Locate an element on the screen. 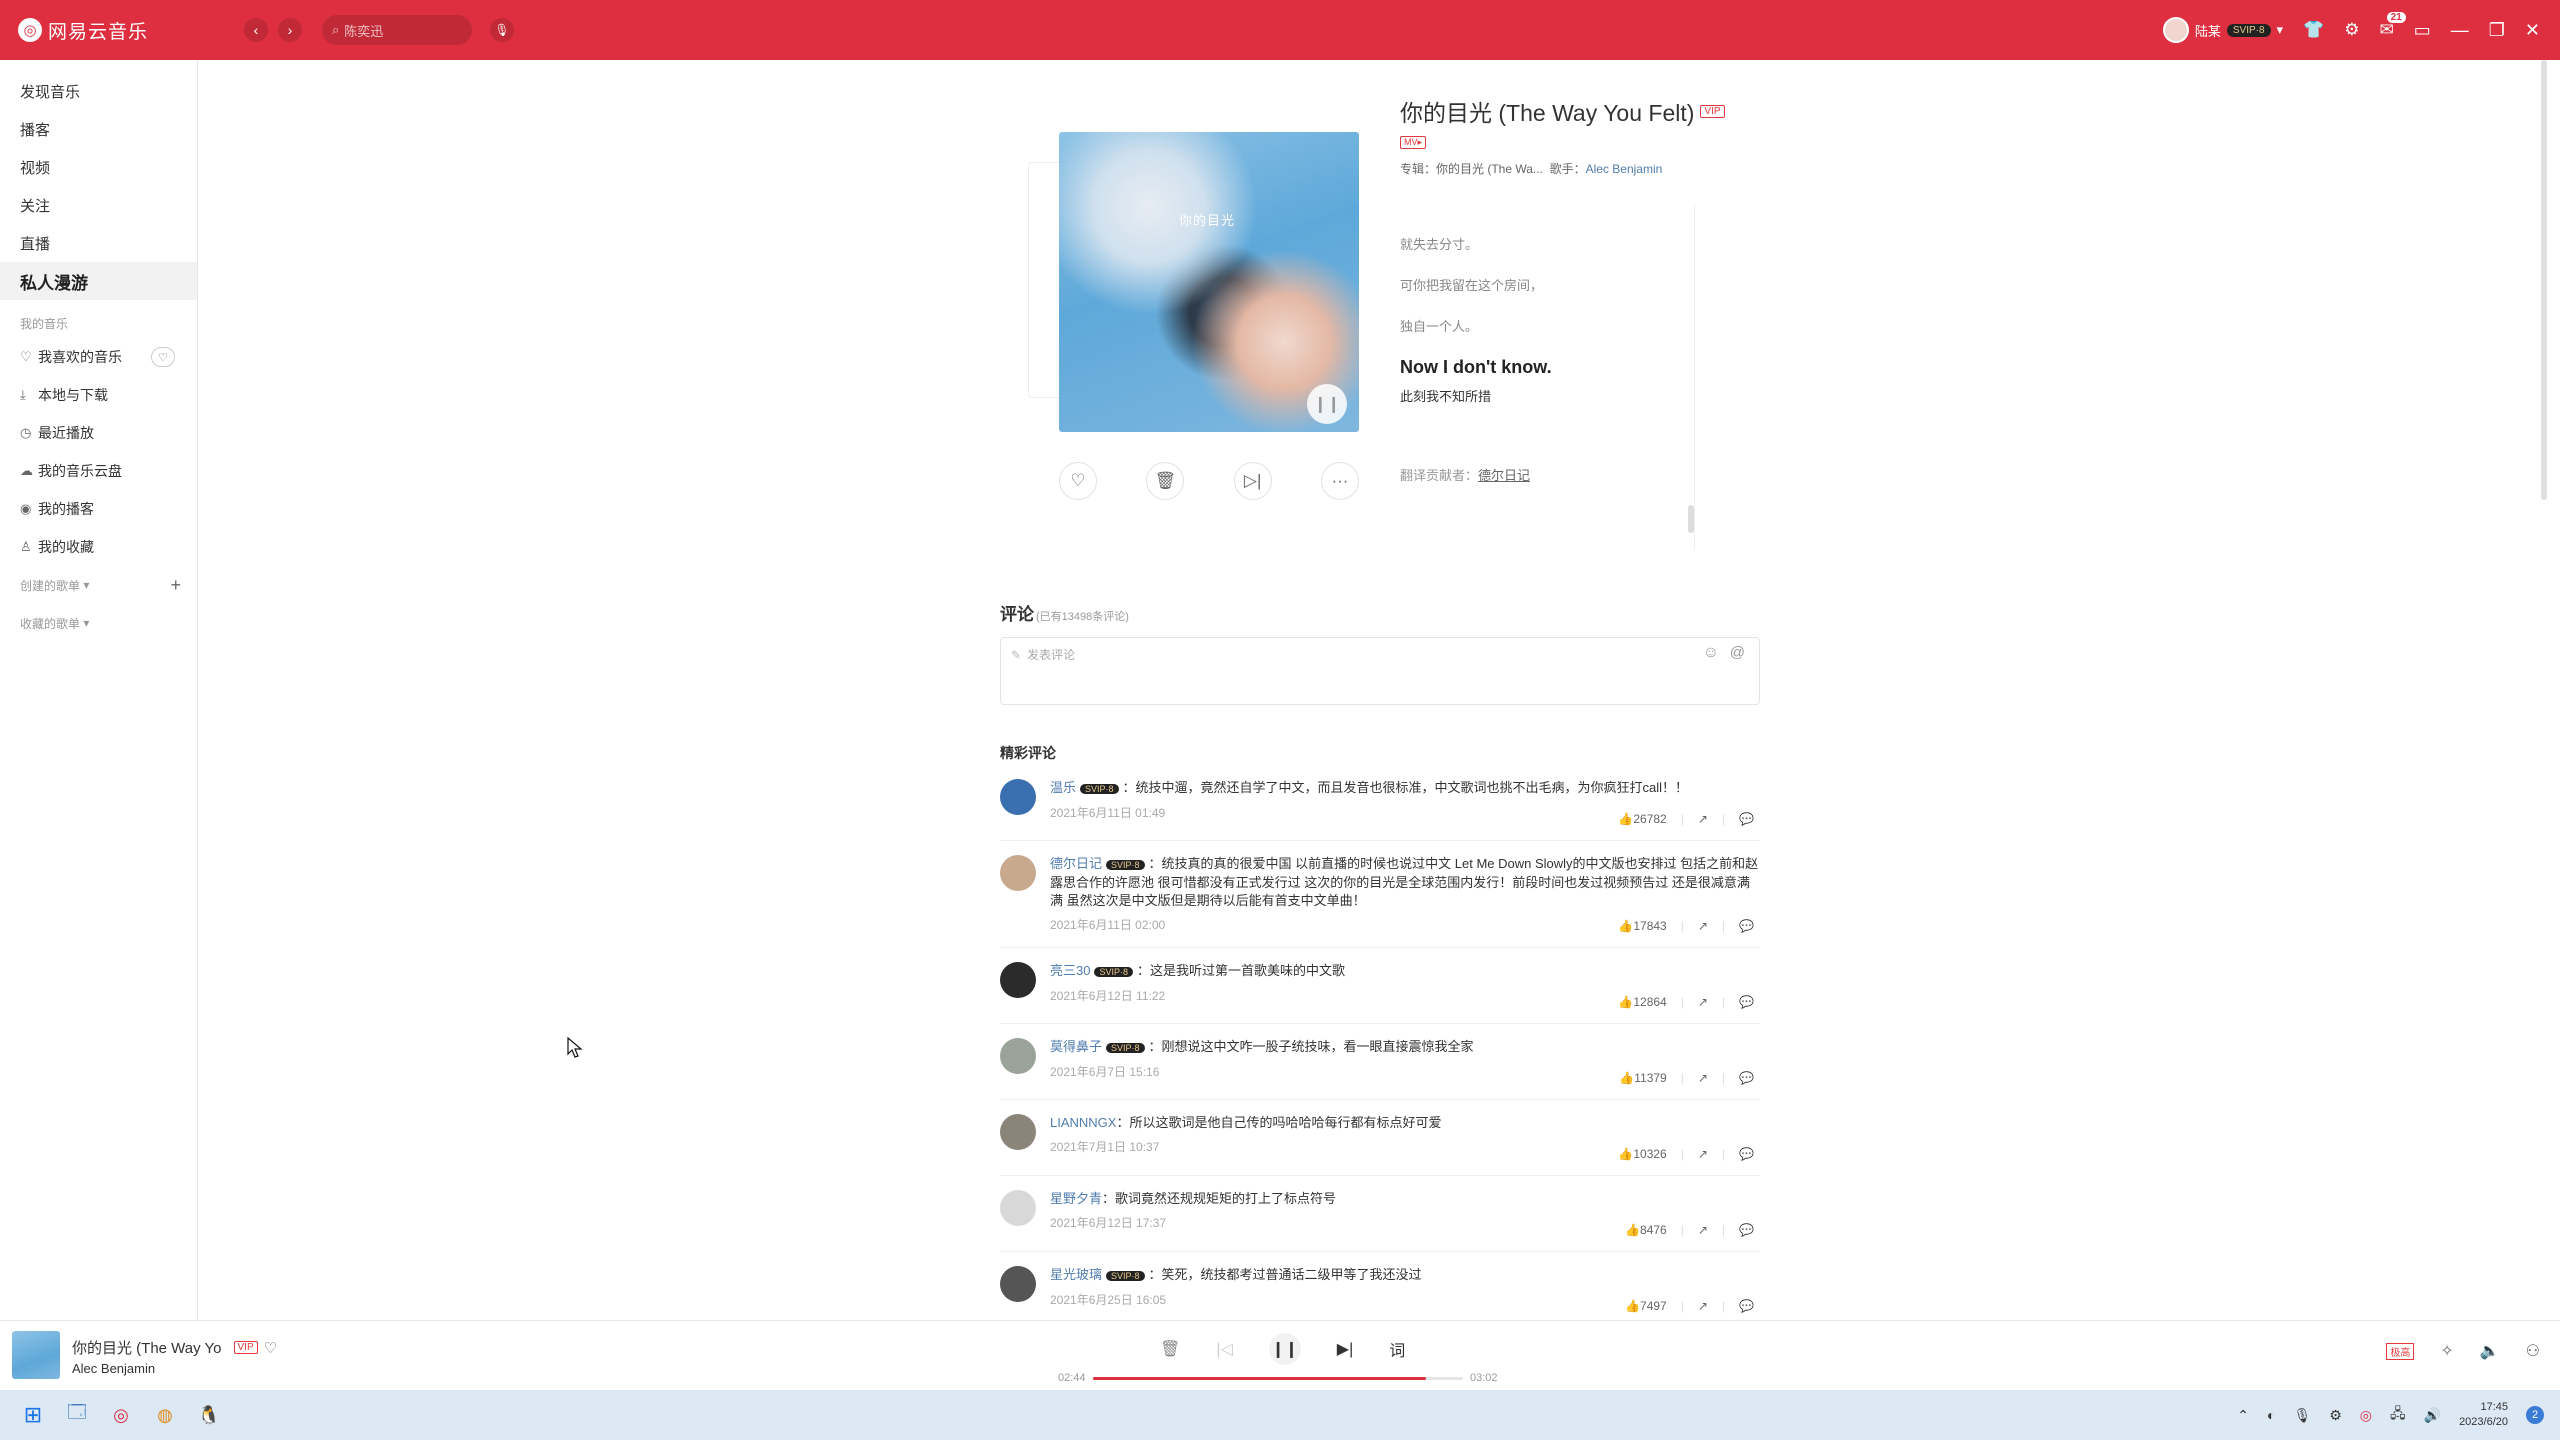 Image resolution: width=2560 pixels, height=1440 pixels. close-icon: ✕ is located at coordinates (2532, 30).